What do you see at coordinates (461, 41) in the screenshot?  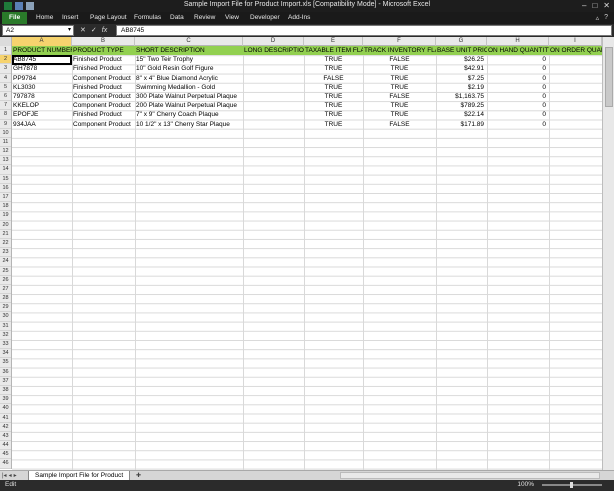 I see `column-header-g: G` at bounding box center [461, 41].